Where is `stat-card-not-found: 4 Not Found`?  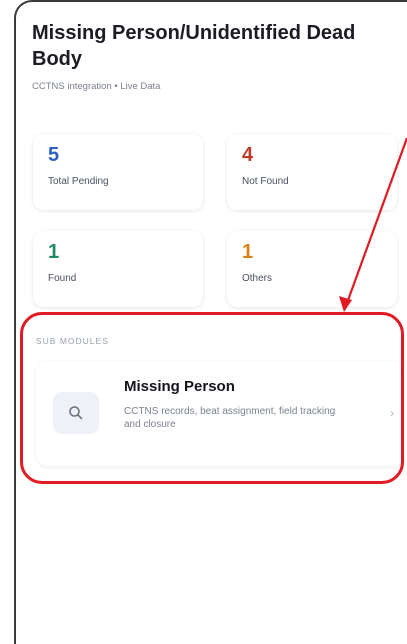
stat-card-not-found: 4 Not Found is located at coordinates (312, 172).